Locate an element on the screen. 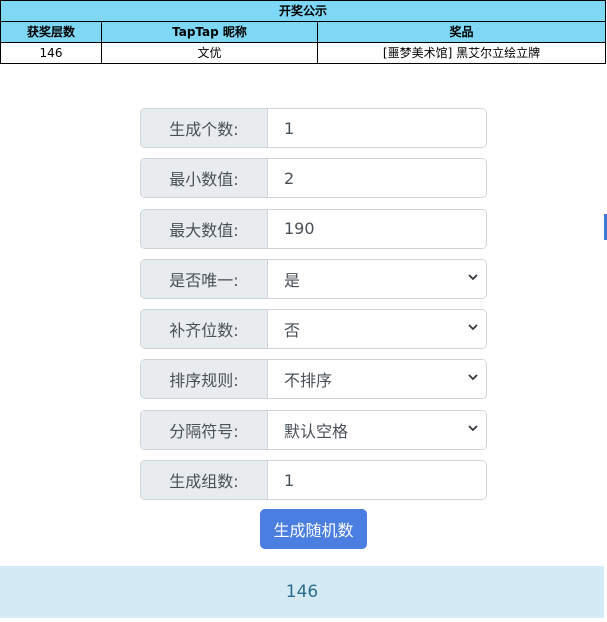 This screenshot has height=622, width=607. field-sort-row: 排序规则: 不排序 is located at coordinates (313, 379).